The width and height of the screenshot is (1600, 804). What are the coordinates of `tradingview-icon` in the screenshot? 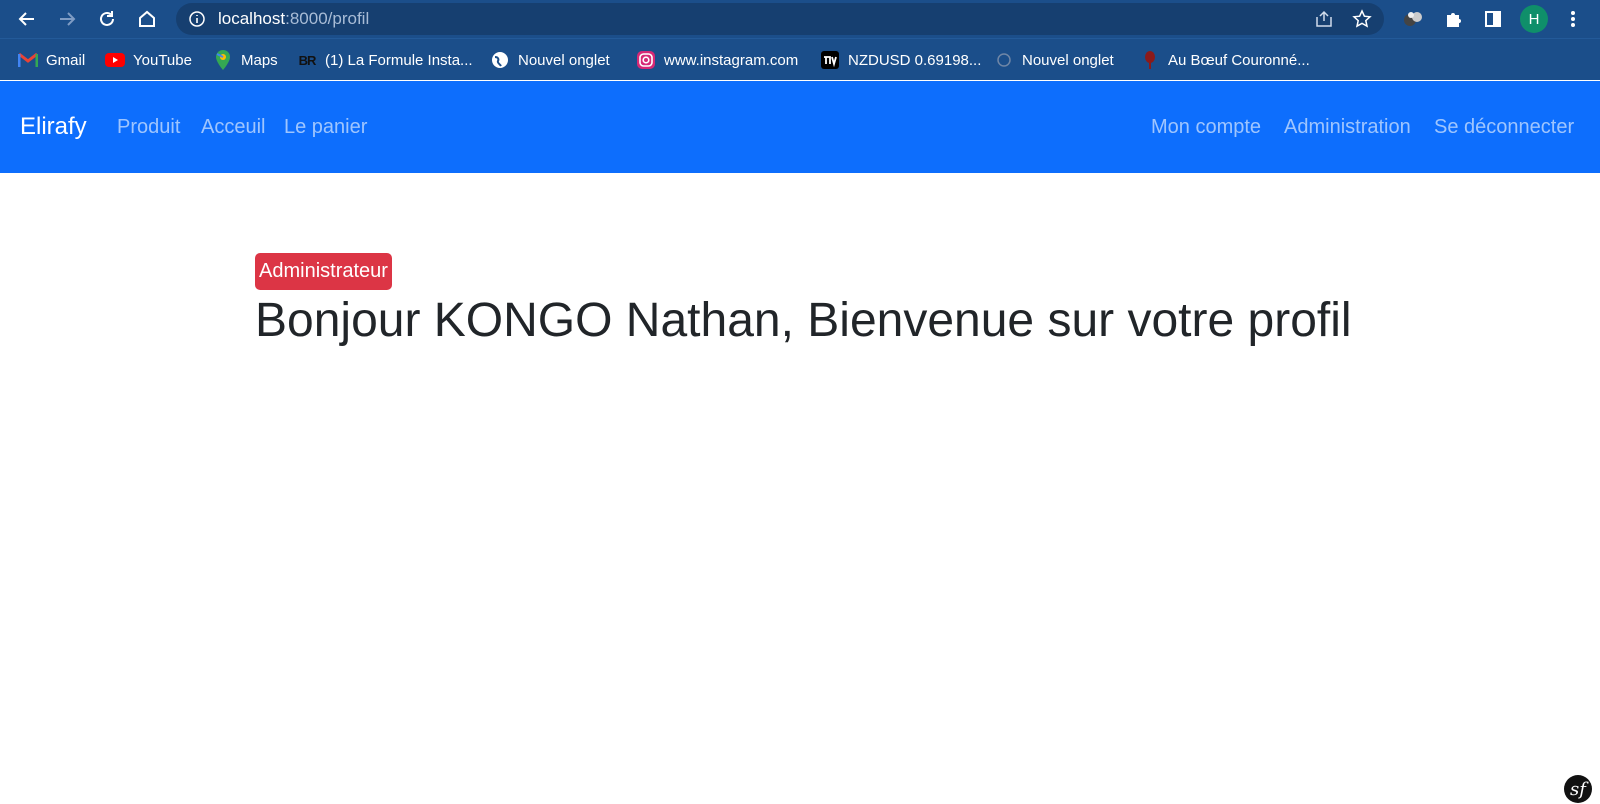 It's located at (830, 60).